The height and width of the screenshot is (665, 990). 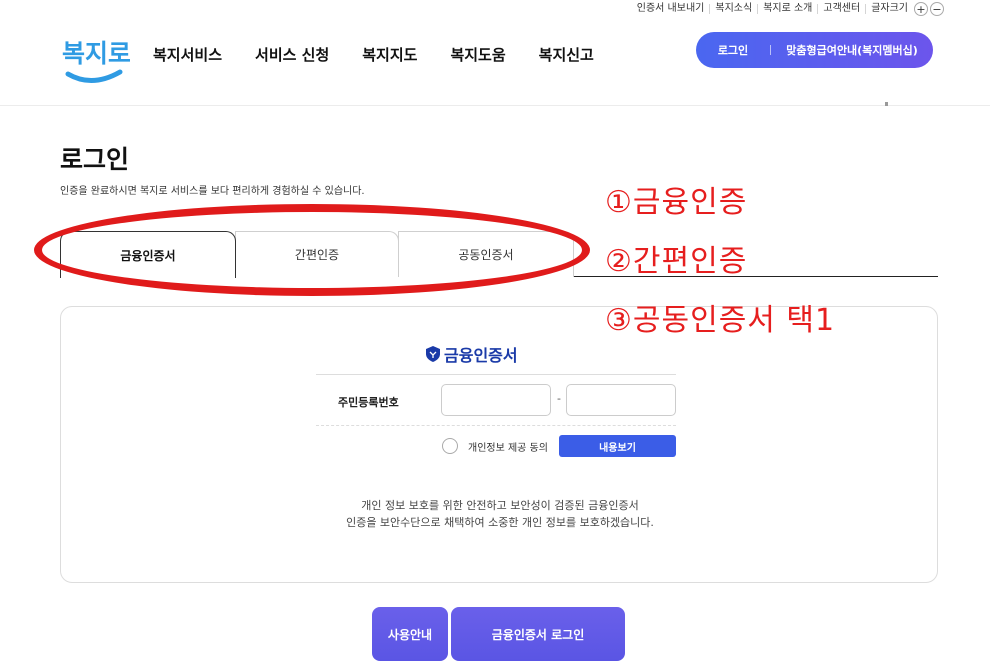 I want to click on rrn-label: 주민등록번호, so click(x=368, y=402).